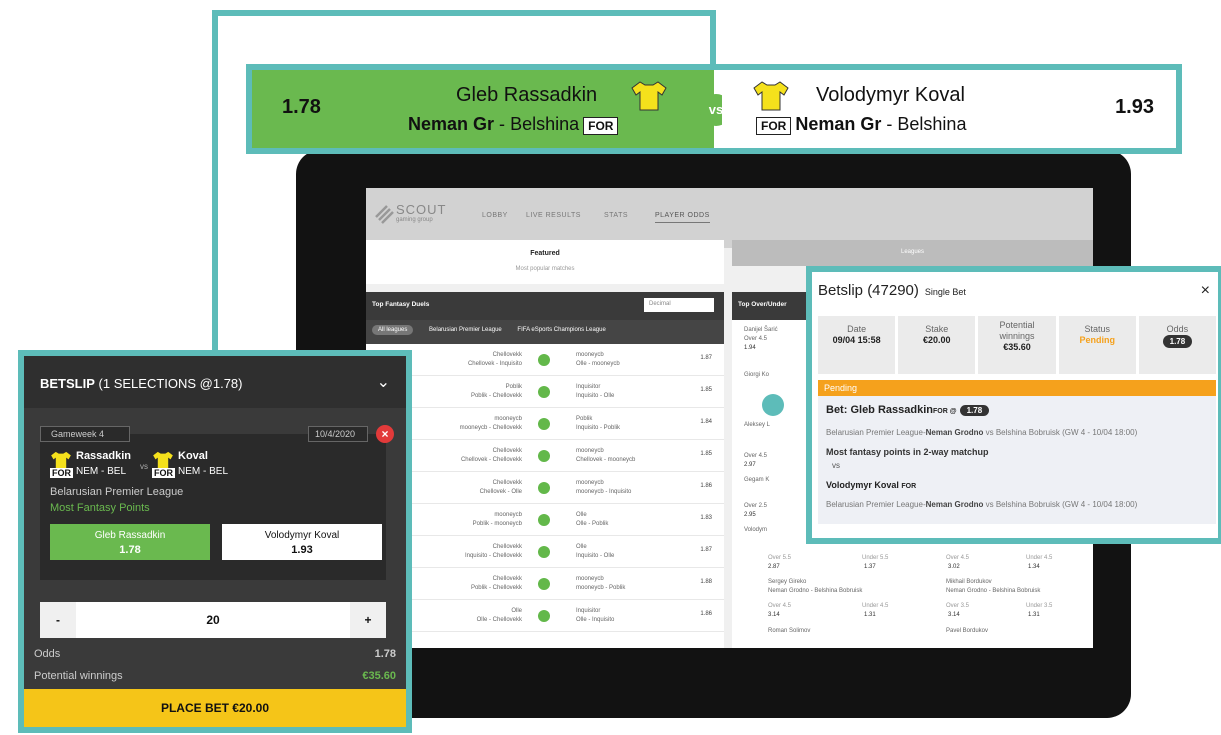 Image resolution: width=1221 pixels, height=735 pixels. I want to click on duel-left: mooneycb Poblik - mooneycb, so click(497, 520).